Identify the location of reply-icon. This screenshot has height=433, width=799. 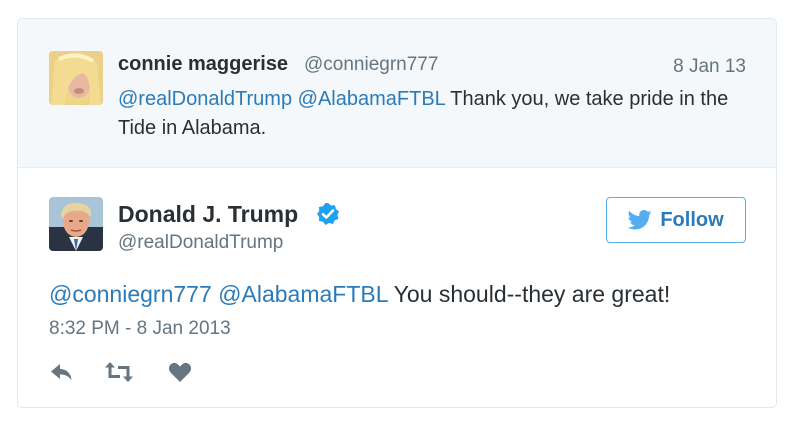
(62, 372).